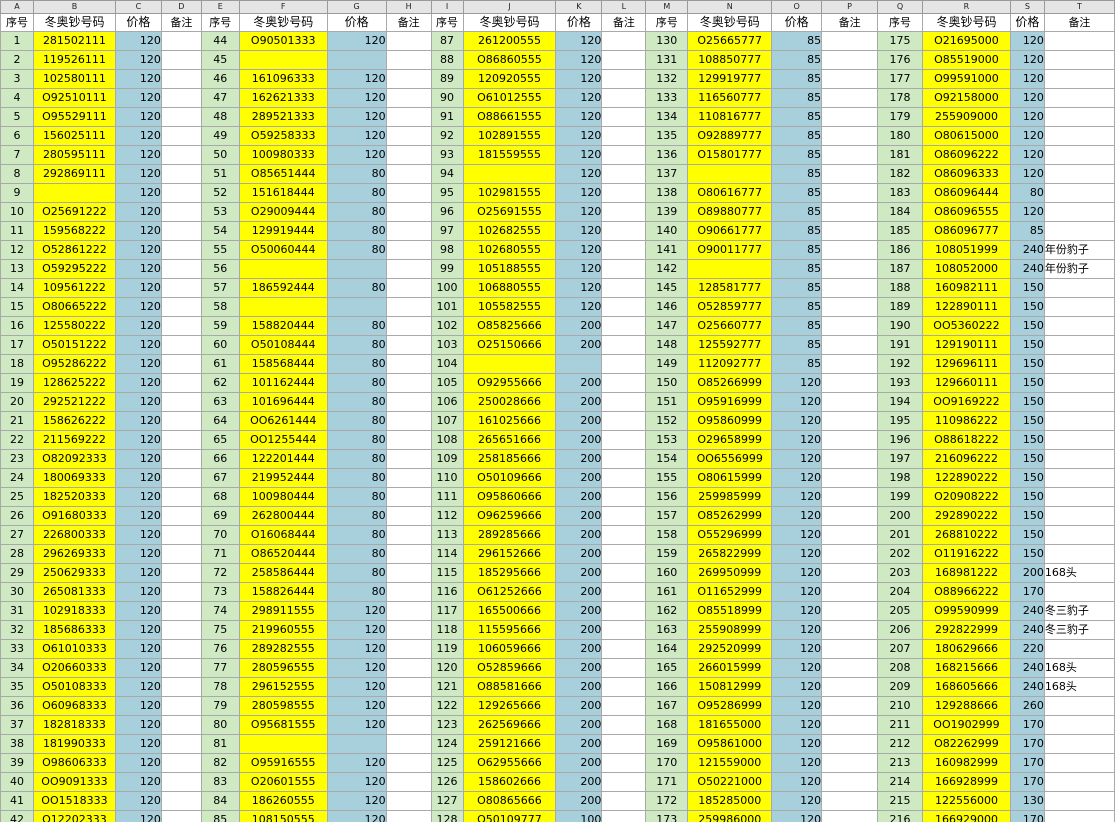  Describe the element at coordinates (1027, 22) in the screenshot. I see `column-header: 价格` at that location.